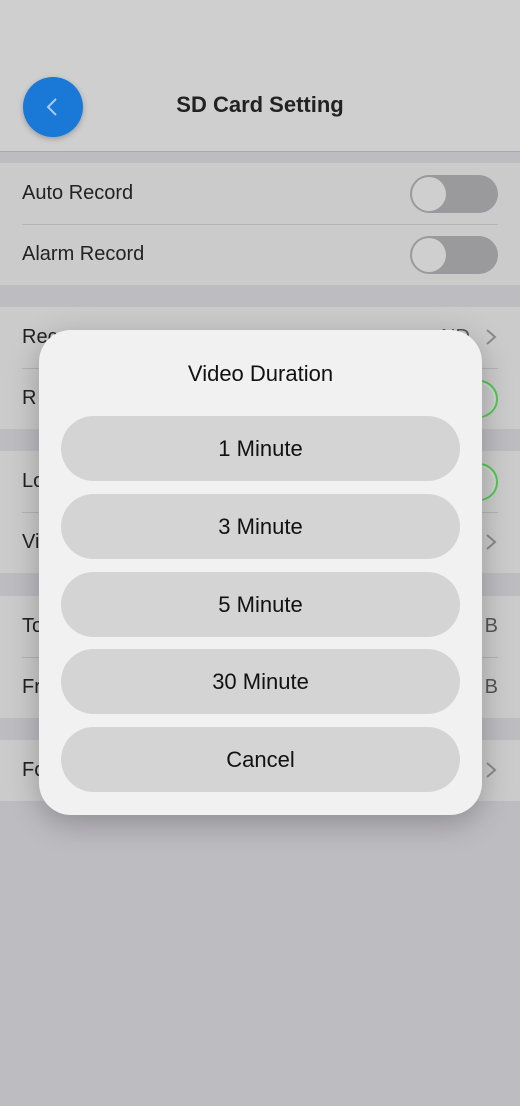 The width and height of the screenshot is (520, 1106). Describe the element at coordinates (260, 681) in the screenshot. I see `option-30-minute-button: 30 Minute` at that location.